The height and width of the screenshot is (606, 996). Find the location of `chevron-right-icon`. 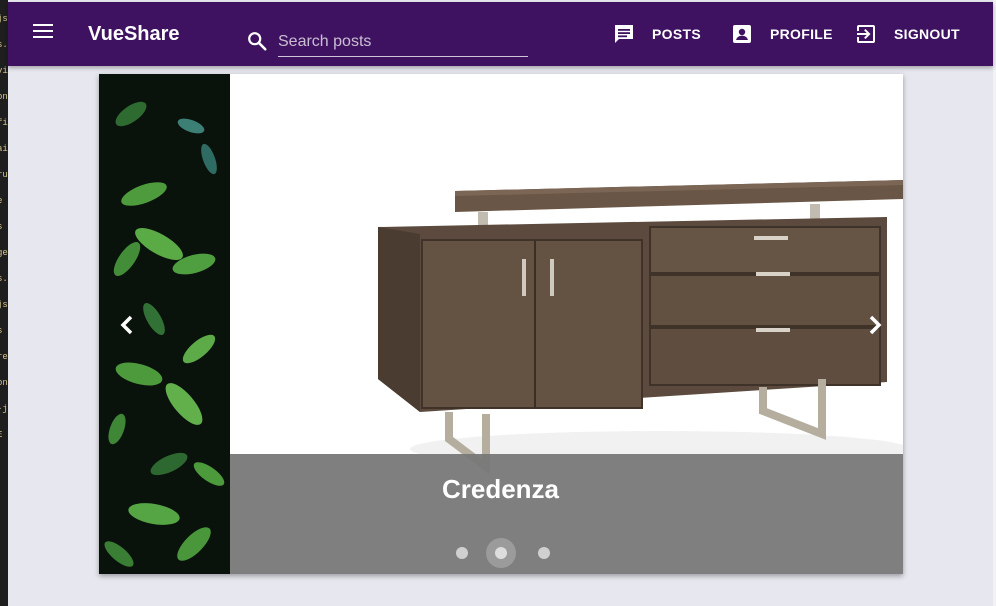

chevron-right-icon is located at coordinates (875, 325).